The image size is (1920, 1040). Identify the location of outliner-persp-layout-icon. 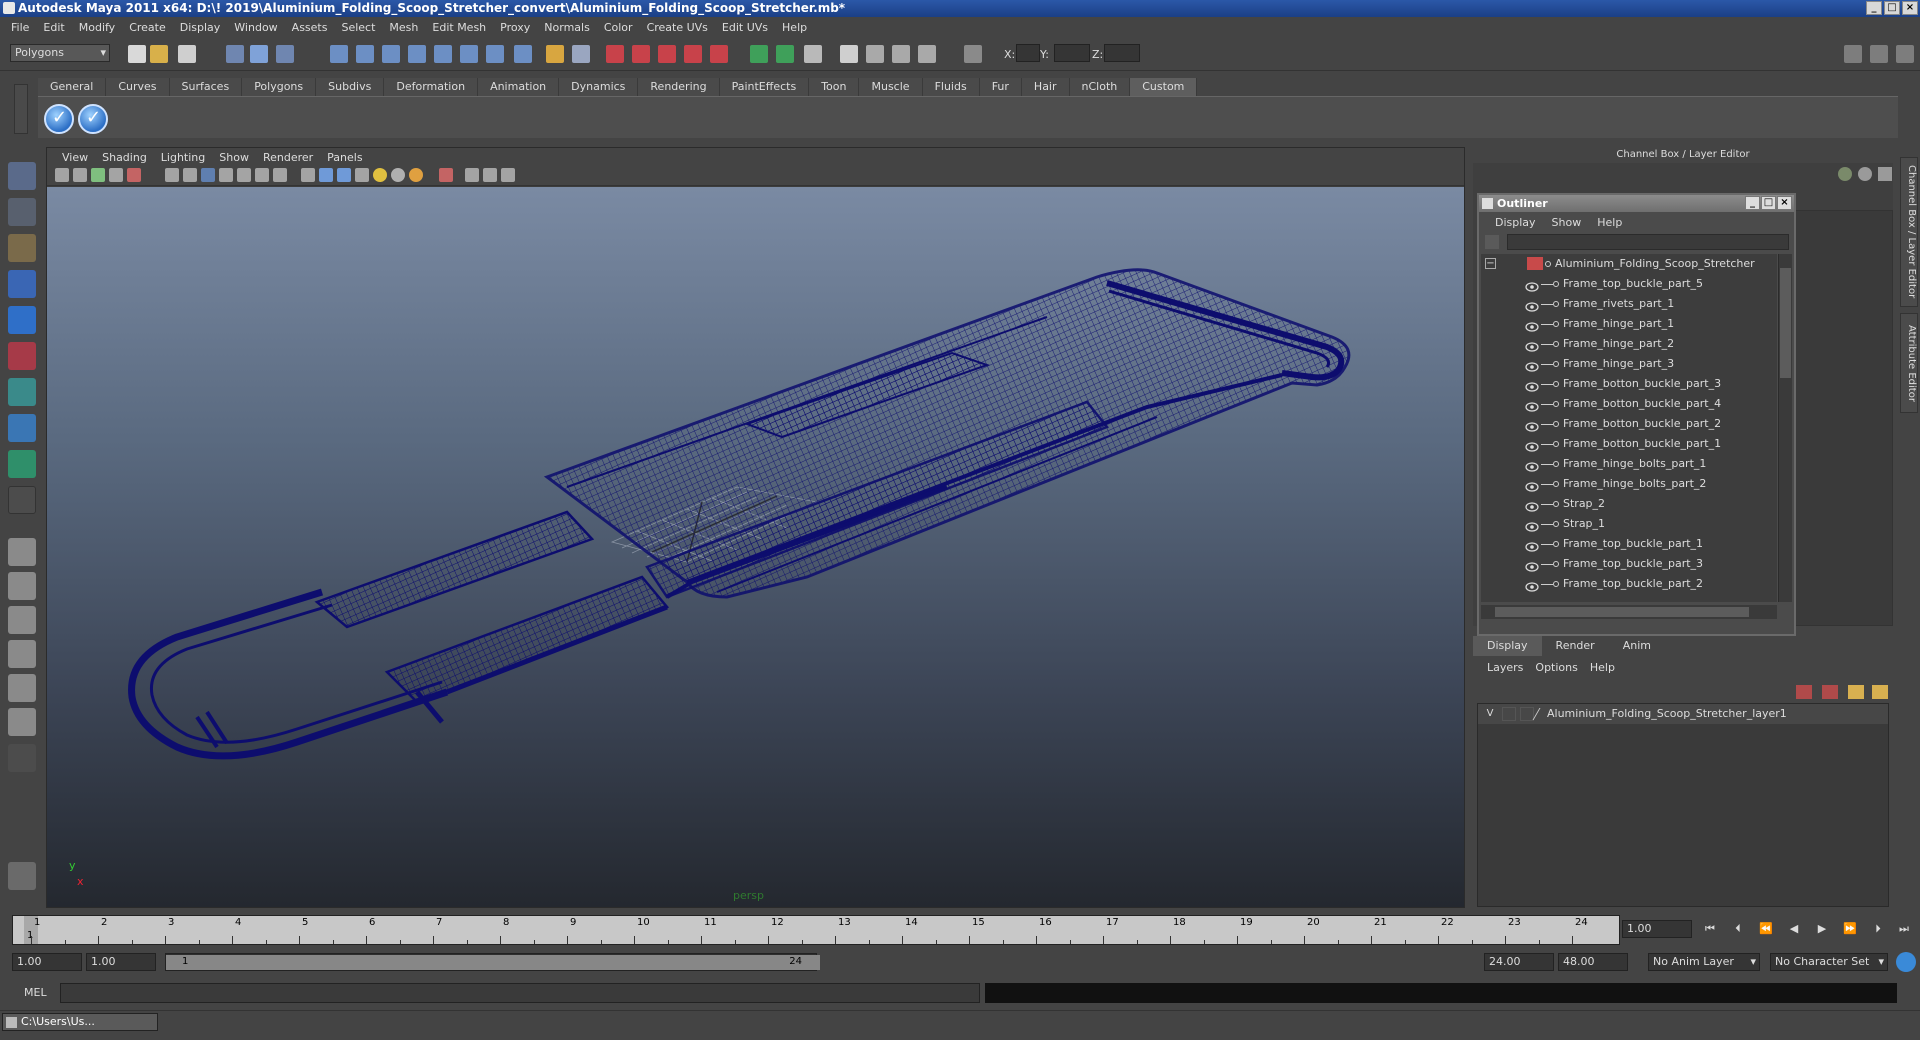
(22, 620).